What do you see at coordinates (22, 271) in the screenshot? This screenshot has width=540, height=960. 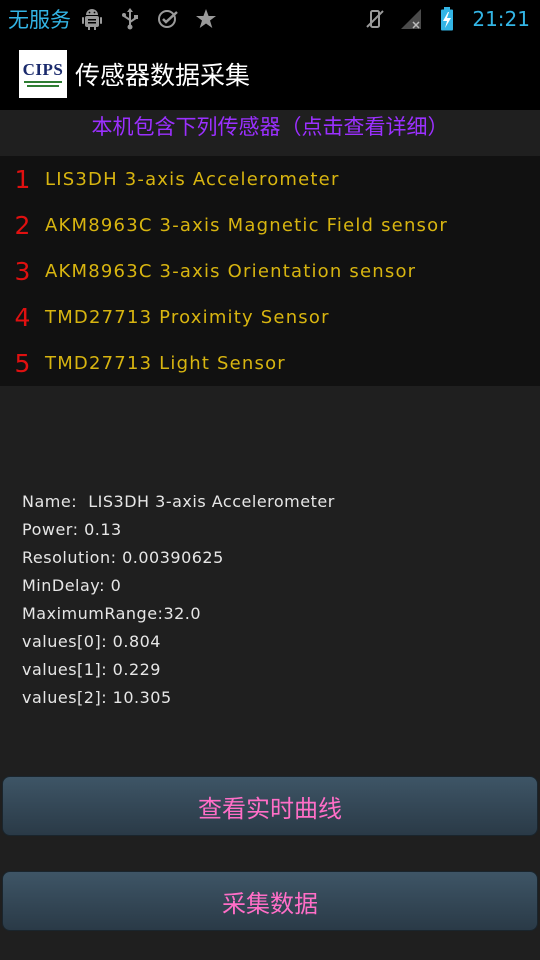 I see `sensor-index: 3` at bounding box center [22, 271].